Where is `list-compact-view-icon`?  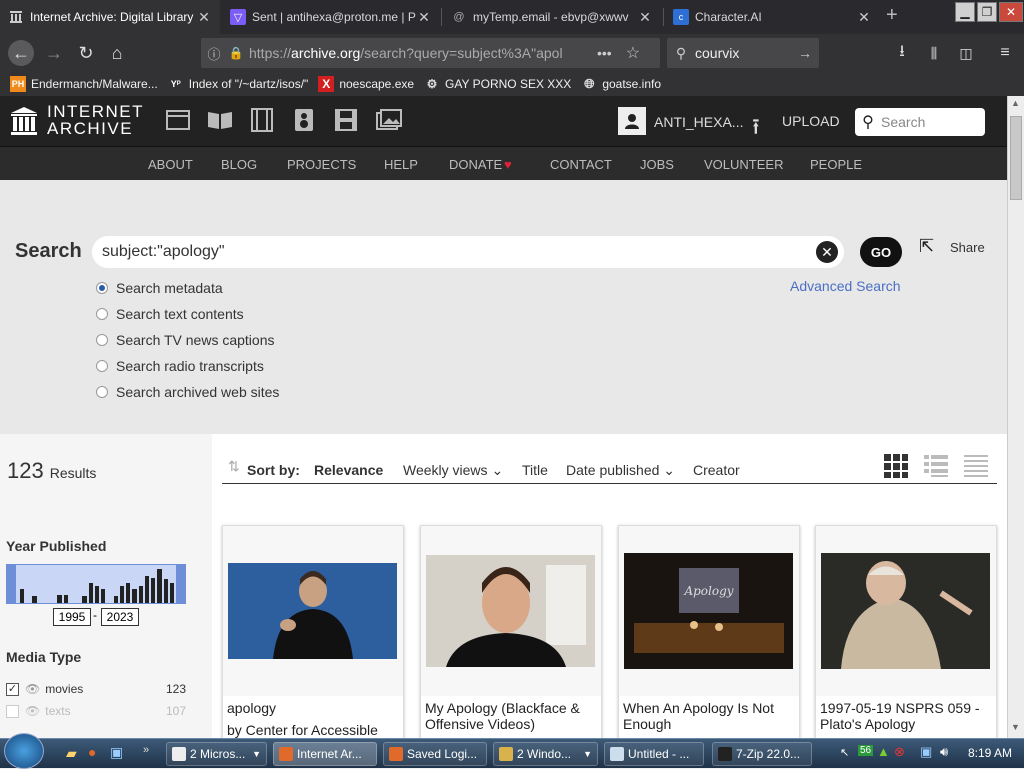 list-compact-view-icon is located at coordinates (976, 468).